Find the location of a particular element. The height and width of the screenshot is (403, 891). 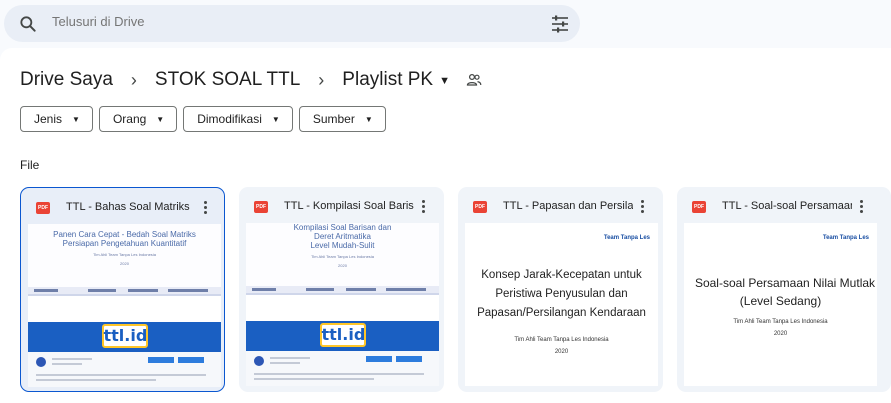

file-card-header: PDF TTL - Bahas Soal Matriks is located at coordinates (122, 206).